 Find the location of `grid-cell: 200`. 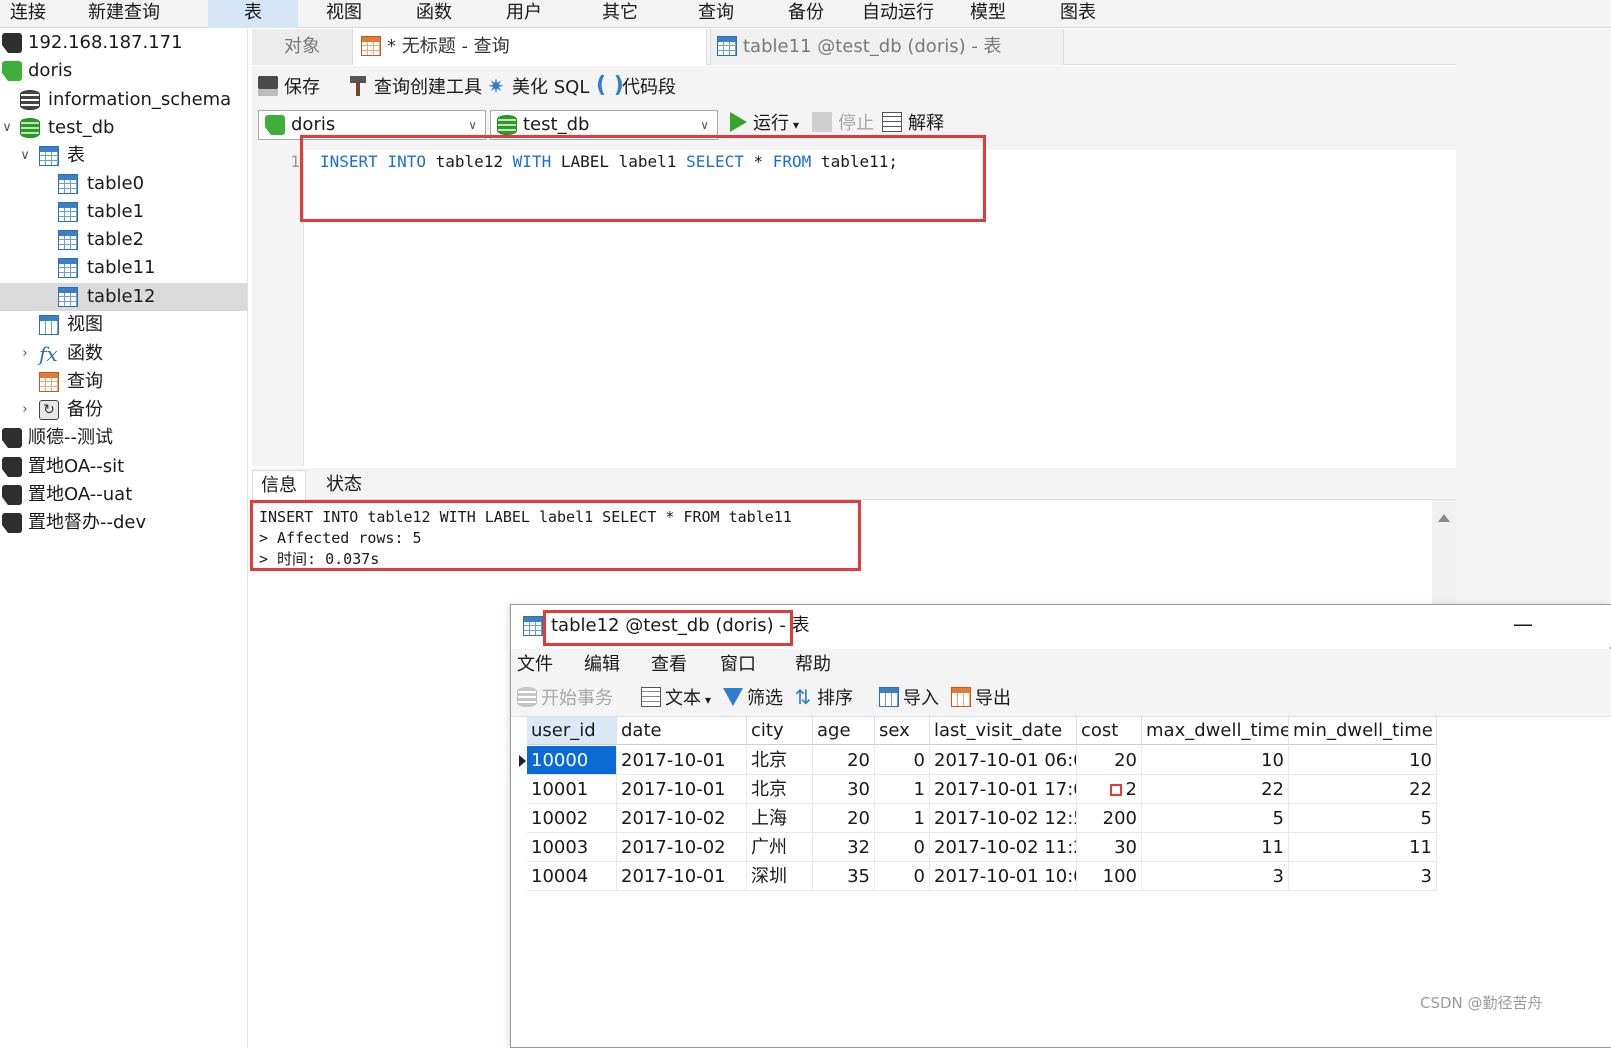

grid-cell: 200 is located at coordinates (1109, 818).